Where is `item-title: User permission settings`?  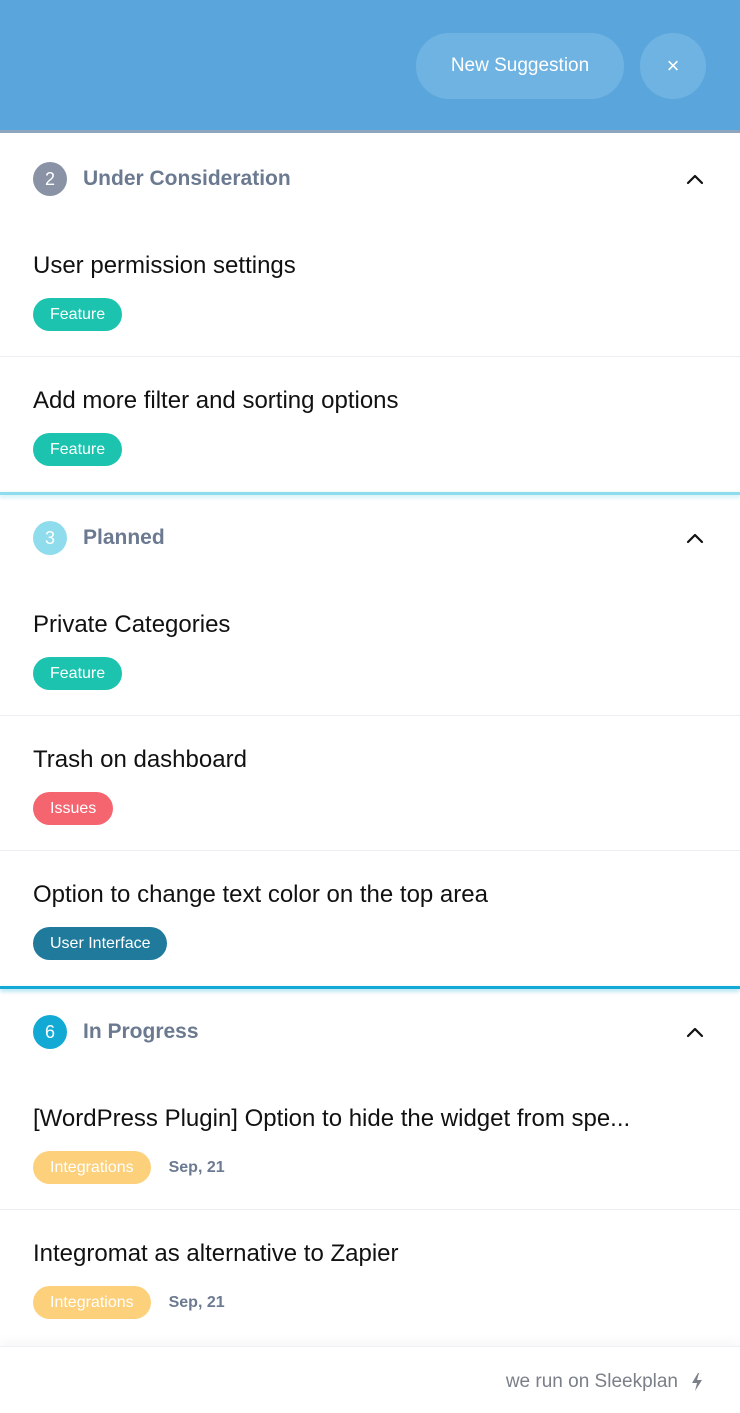 item-title: User permission settings is located at coordinates (164, 265).